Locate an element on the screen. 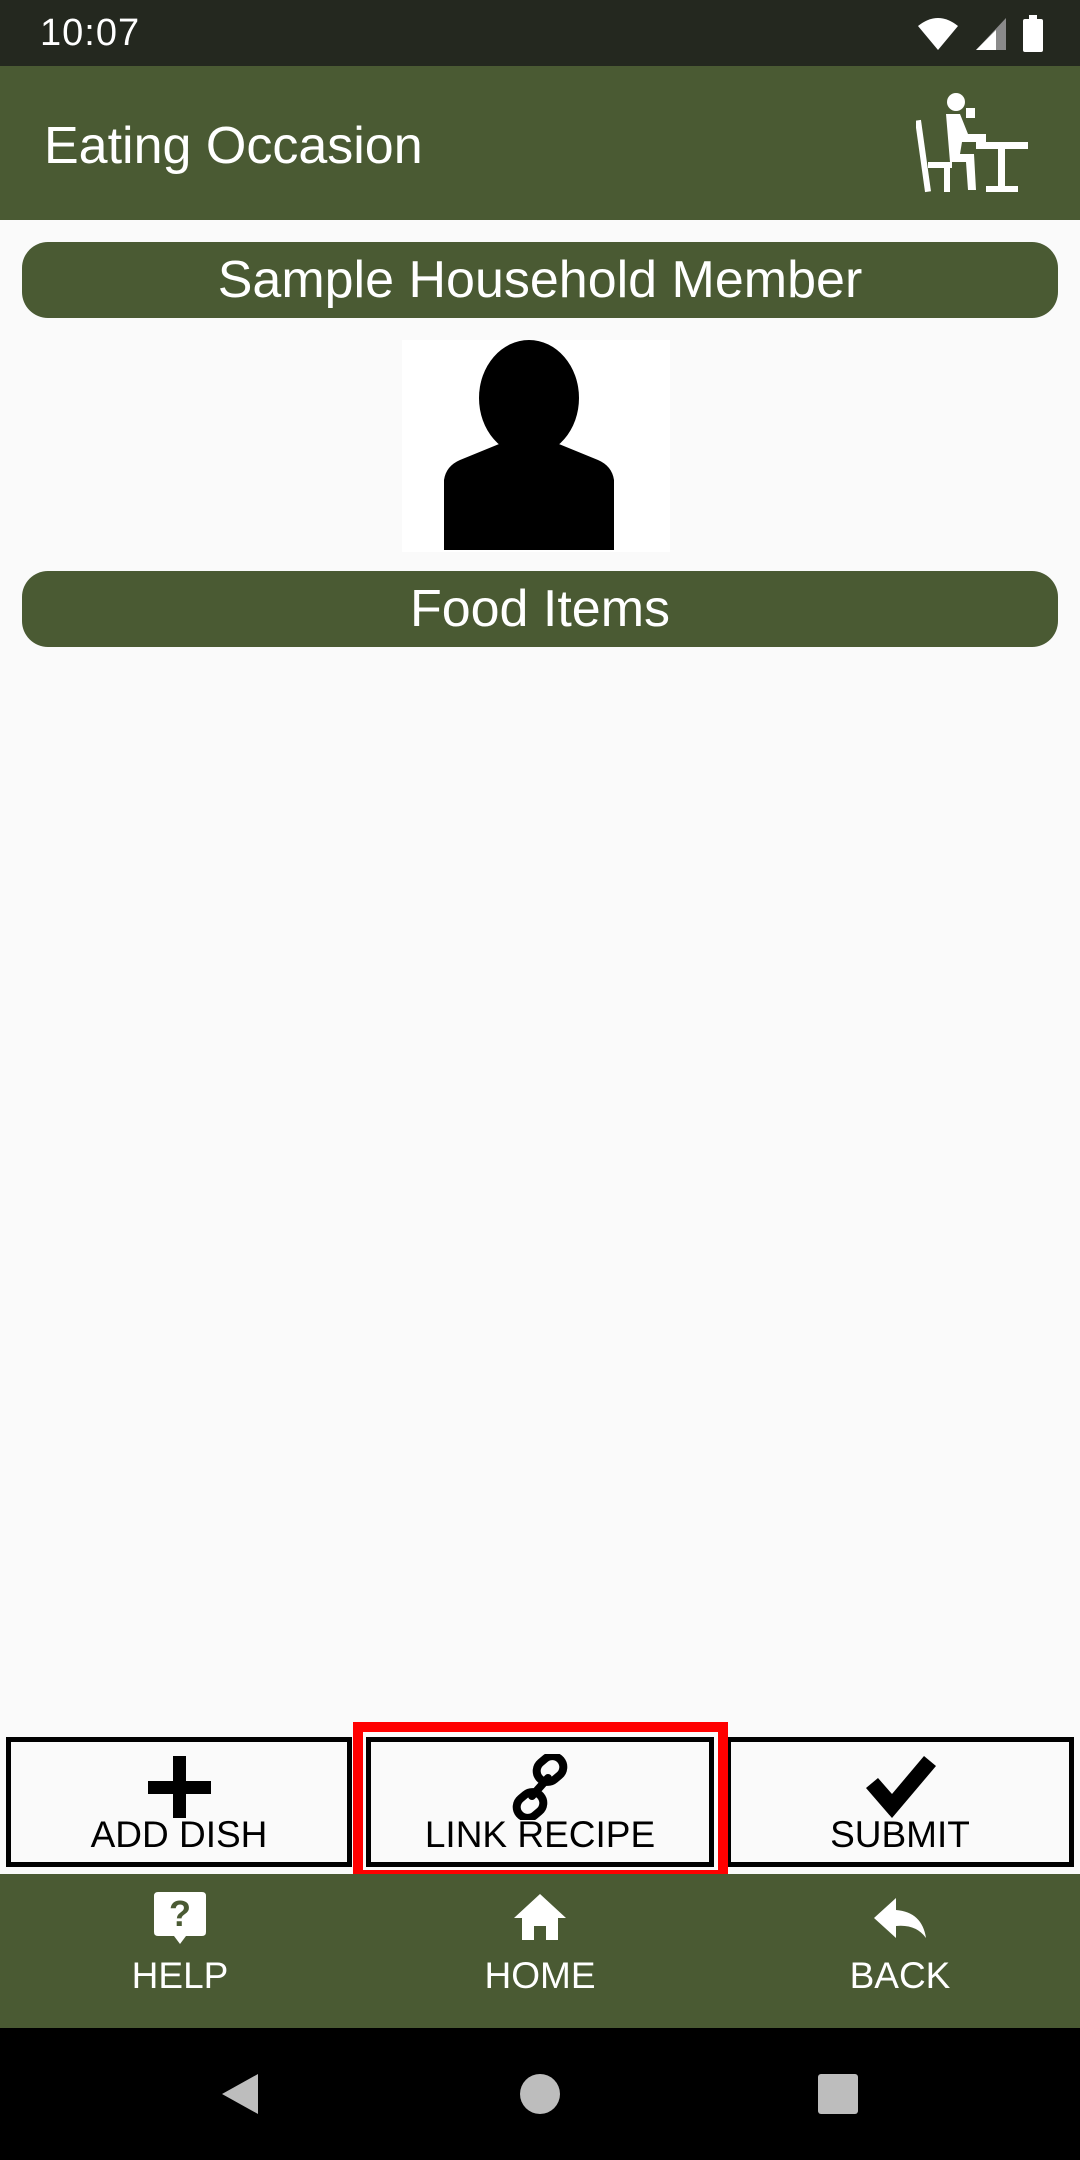 This screenshot has width=1080, height=2160. status-bar: 10:07 is located at coordinates (540, 33).